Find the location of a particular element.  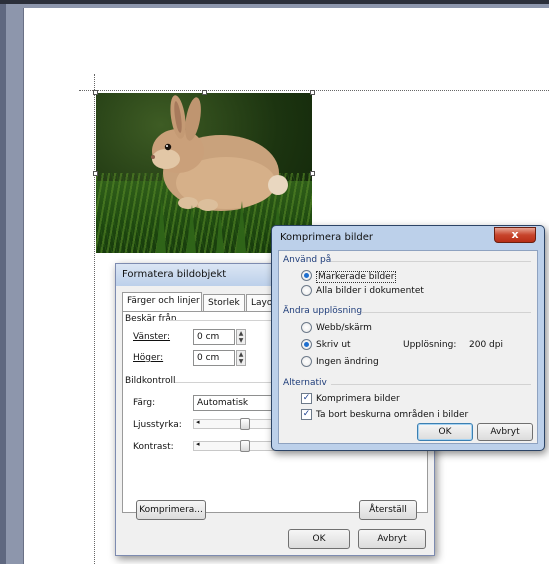

image-control-group-label: Bildkontroll is located at coordinates (150, 381).